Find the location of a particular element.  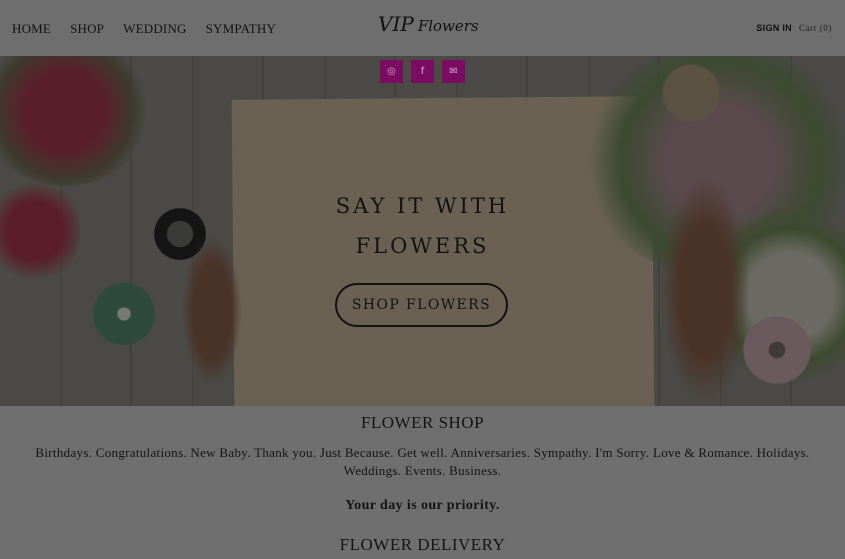

facebook-icon: f is located at coordinates (422, 71).